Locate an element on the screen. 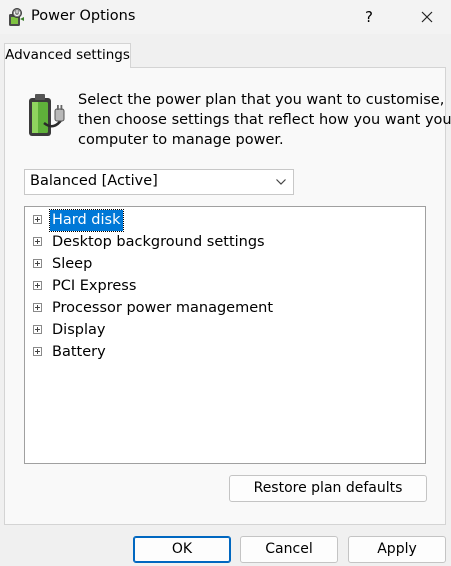 This screenshot has width=451, height=566. tab-advanced-settings: Advanced settings is located at coordinates (67, 55).